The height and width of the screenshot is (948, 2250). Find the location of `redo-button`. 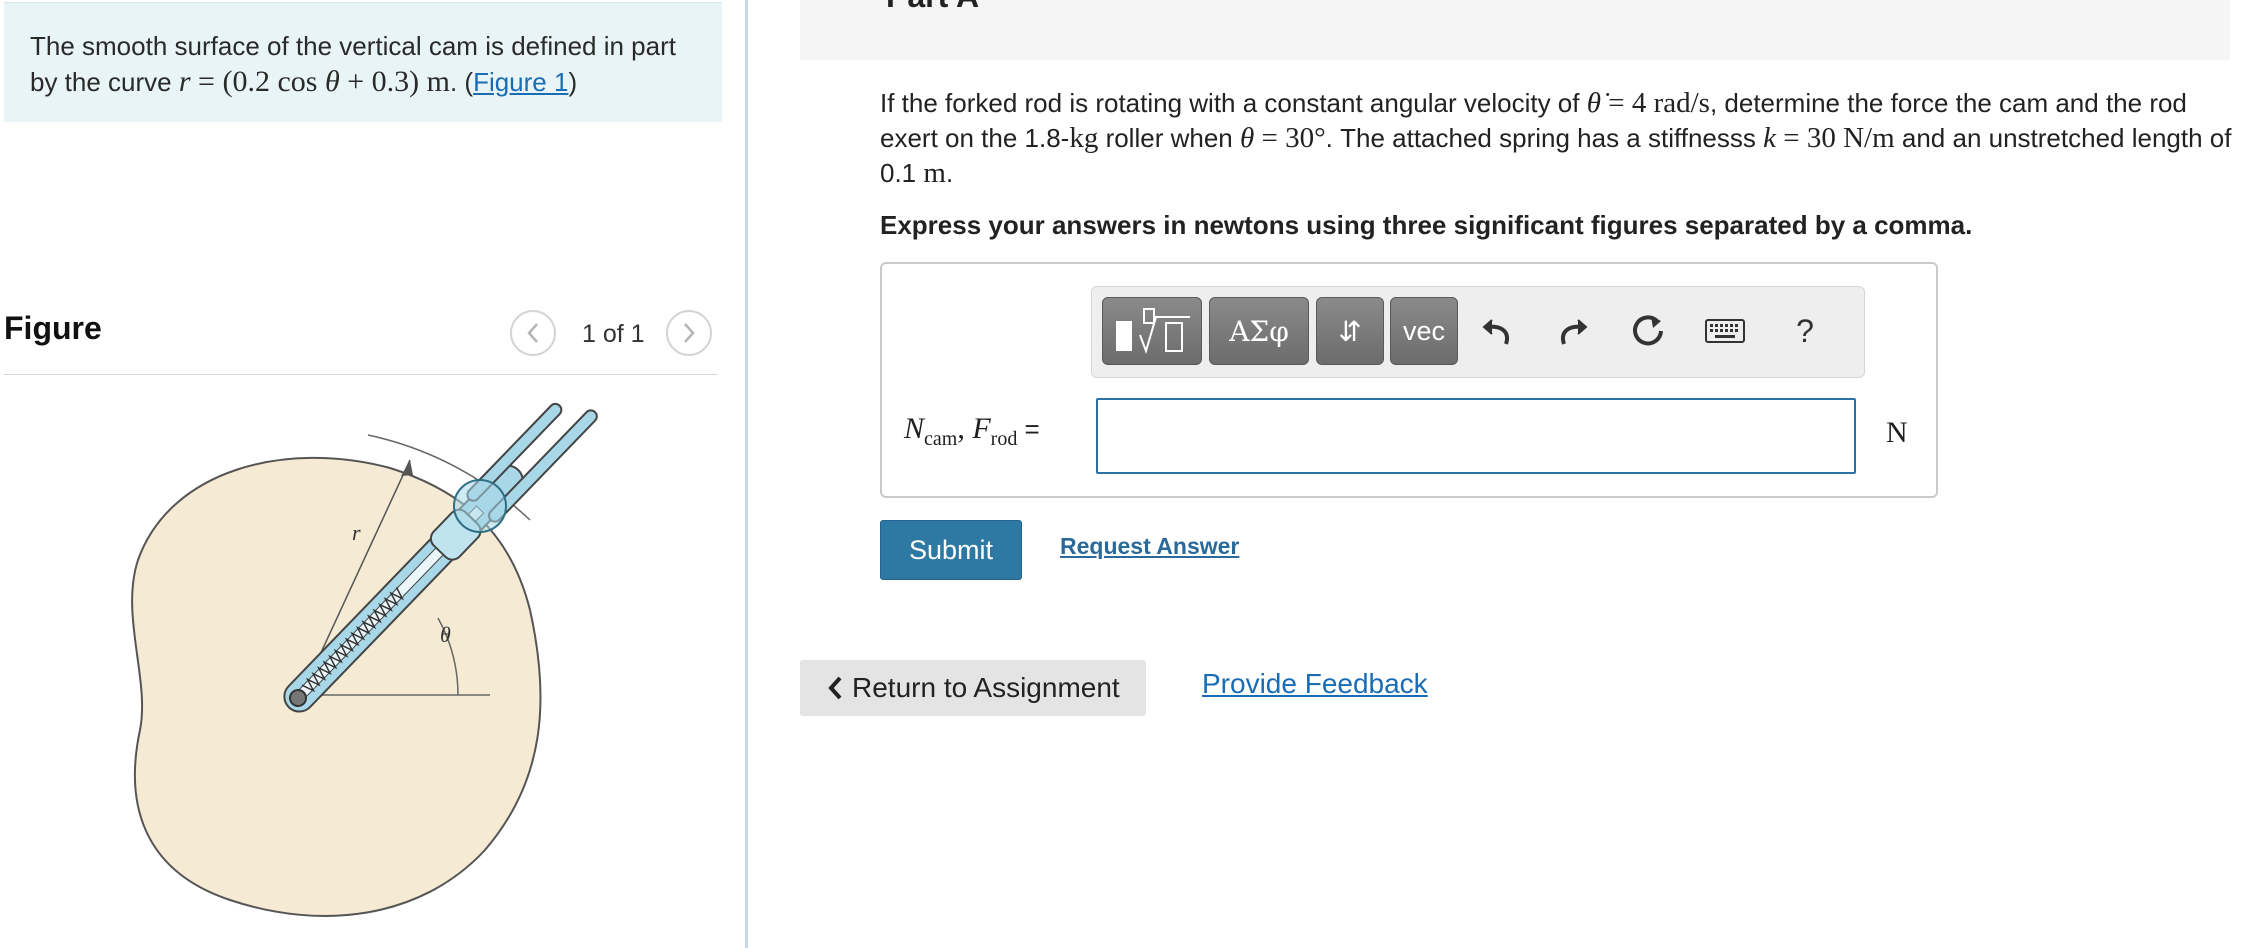

redo-button is located at coordinates (1573, 331).